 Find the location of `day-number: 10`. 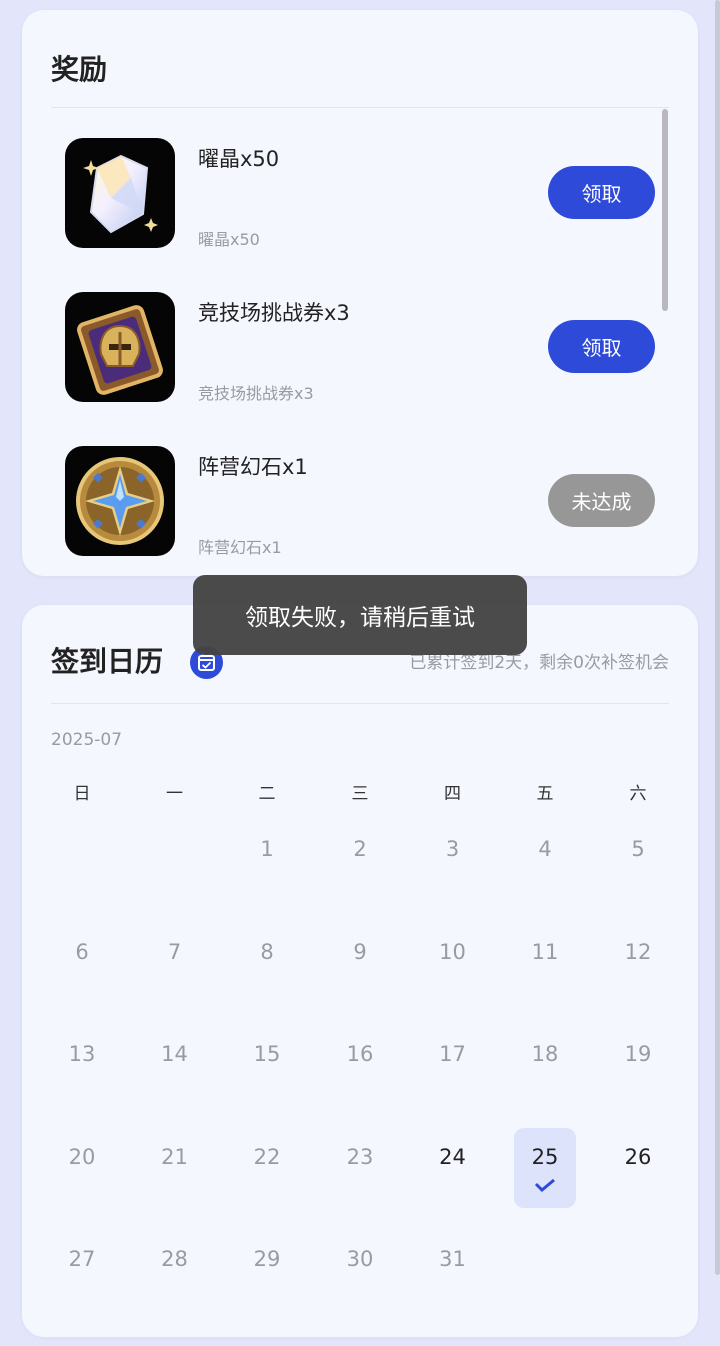

day-number: 10 is located at coordinates (452, 952).